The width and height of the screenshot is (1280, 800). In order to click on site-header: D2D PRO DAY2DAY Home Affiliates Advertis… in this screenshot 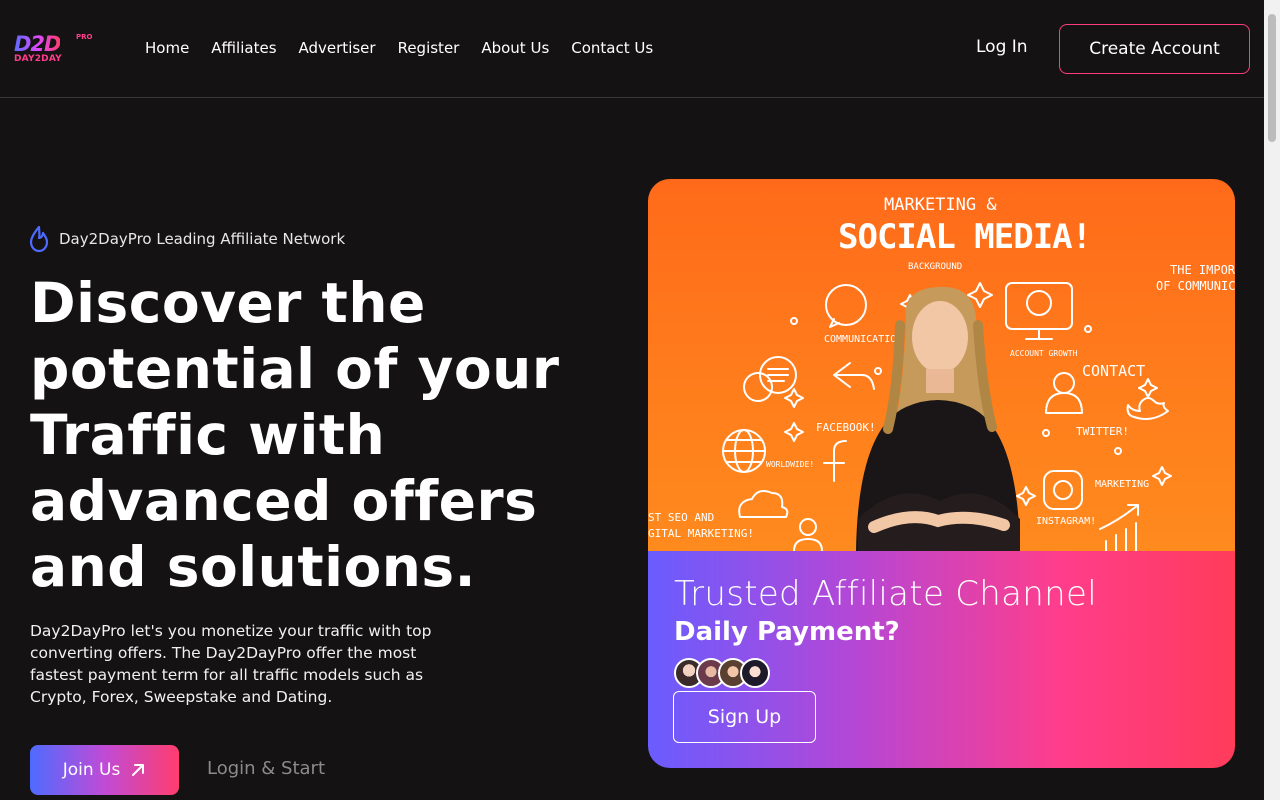, I will do `click(632, 49)`.